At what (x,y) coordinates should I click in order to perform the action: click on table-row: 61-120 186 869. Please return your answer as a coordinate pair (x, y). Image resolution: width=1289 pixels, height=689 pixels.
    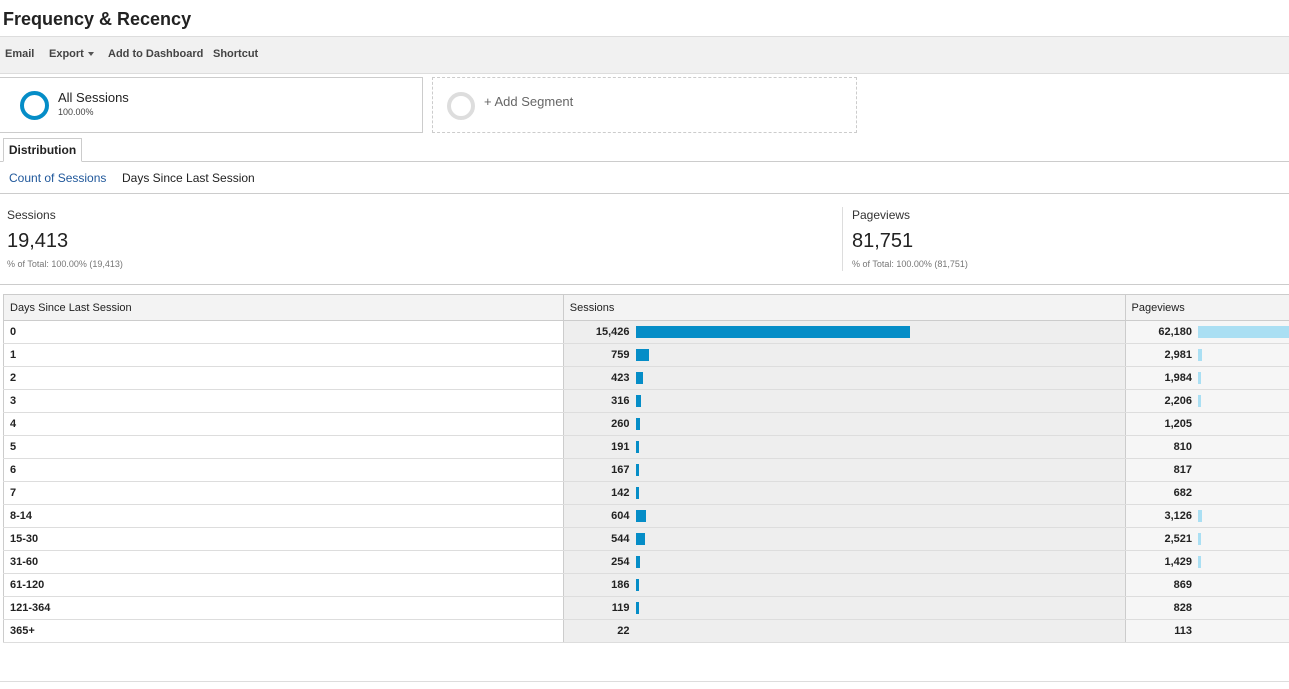
    Looking at the image, I should click on (646, 585).